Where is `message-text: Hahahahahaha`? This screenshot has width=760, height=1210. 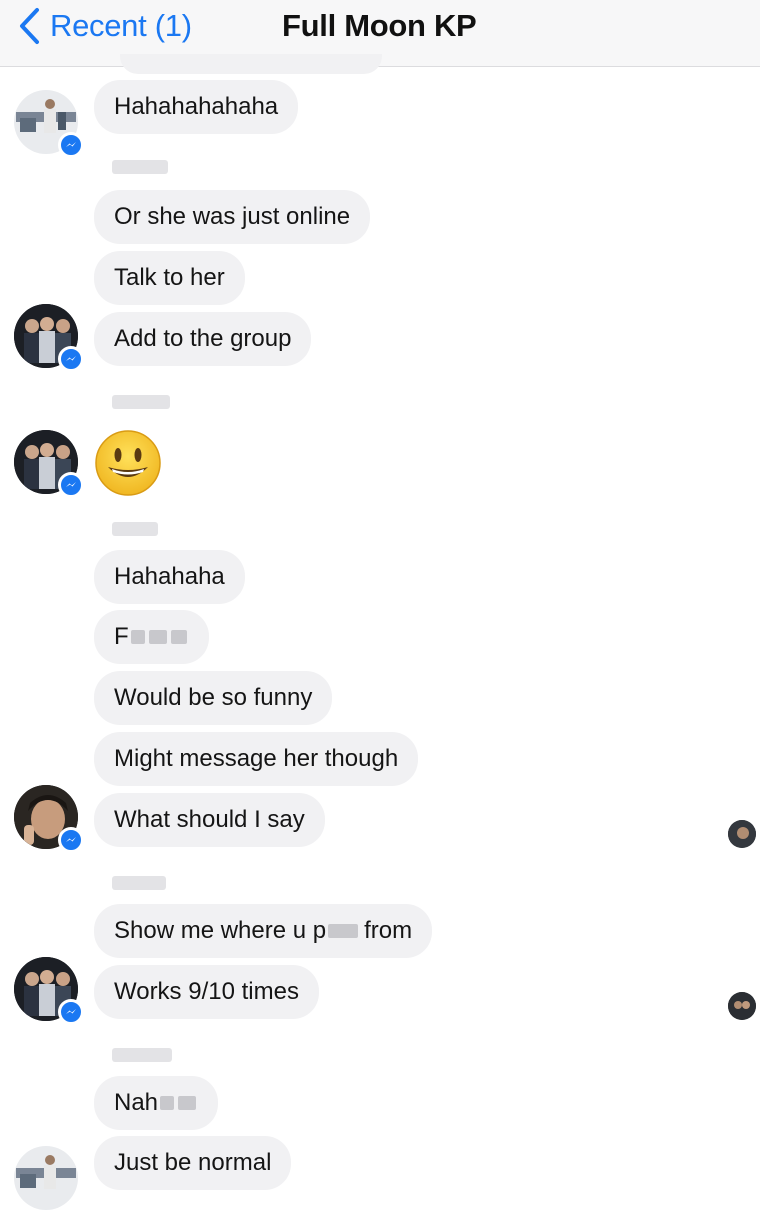 message-text: Hahahahahaha is located at coordinates (196, 106).